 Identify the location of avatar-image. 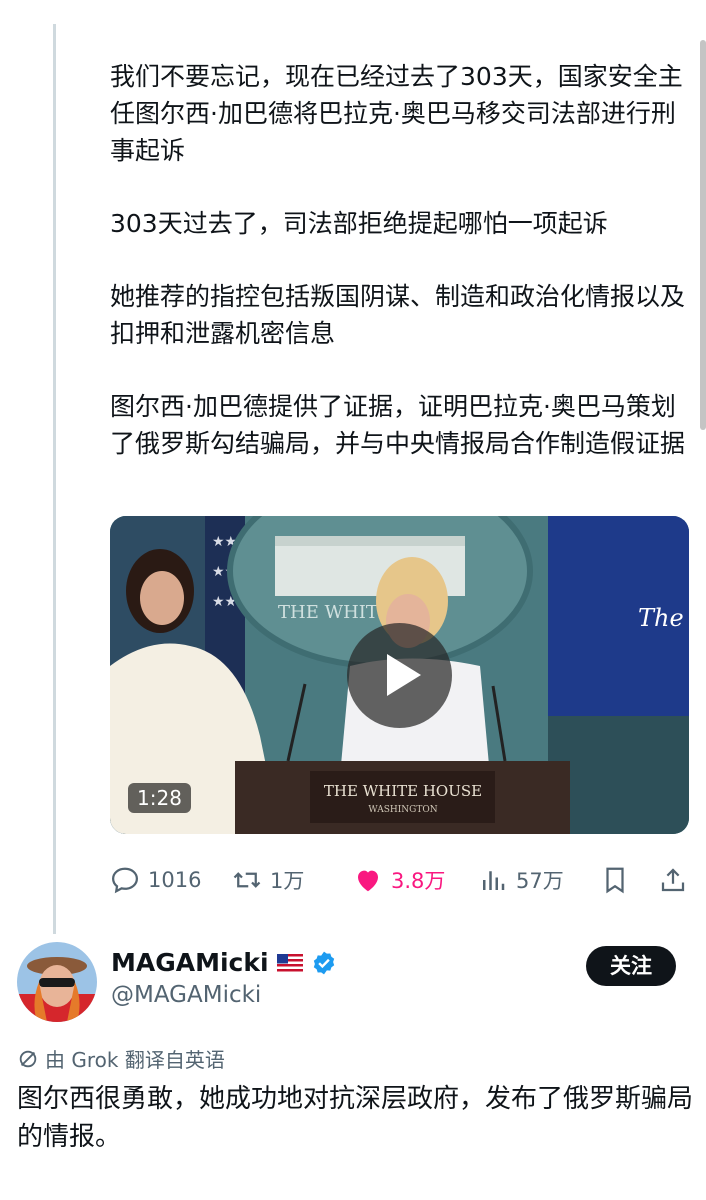
(57, 982).